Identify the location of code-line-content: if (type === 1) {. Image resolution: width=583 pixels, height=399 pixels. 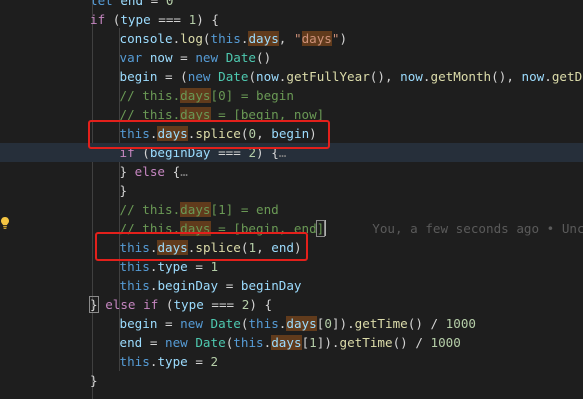
(154, 19).